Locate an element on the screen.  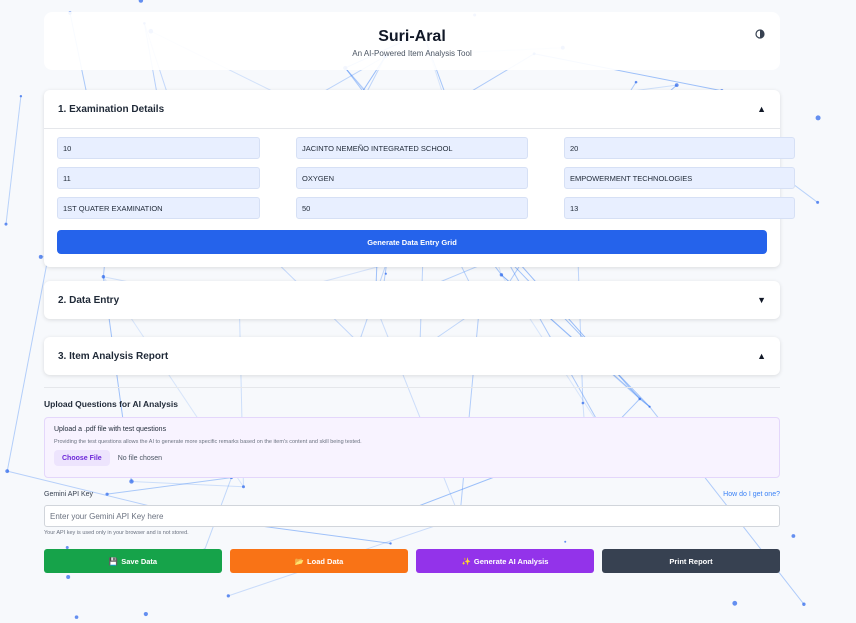
exam-field: 50 is located at coordinates (412, 208).